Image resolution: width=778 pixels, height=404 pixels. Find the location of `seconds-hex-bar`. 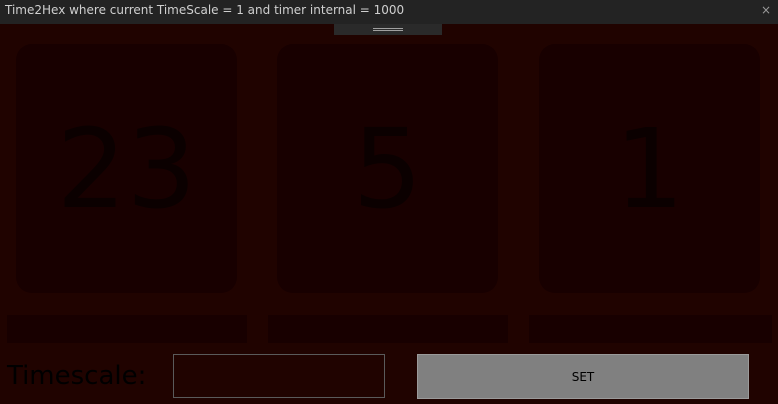

seconds-hex-bar is located at coordinates (650, 329).